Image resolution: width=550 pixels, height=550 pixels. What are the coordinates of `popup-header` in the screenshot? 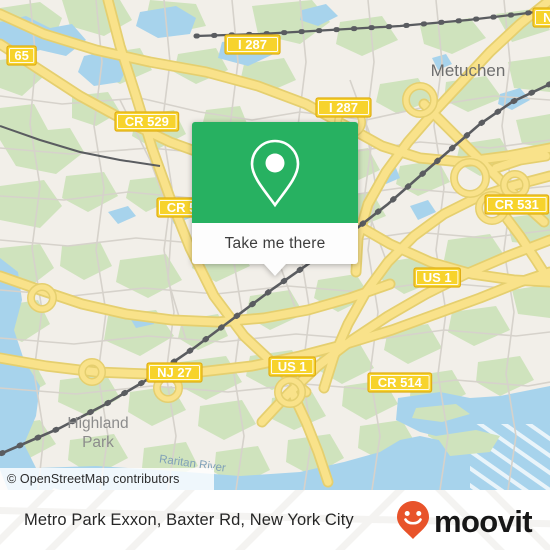 It's located at (275, 172).